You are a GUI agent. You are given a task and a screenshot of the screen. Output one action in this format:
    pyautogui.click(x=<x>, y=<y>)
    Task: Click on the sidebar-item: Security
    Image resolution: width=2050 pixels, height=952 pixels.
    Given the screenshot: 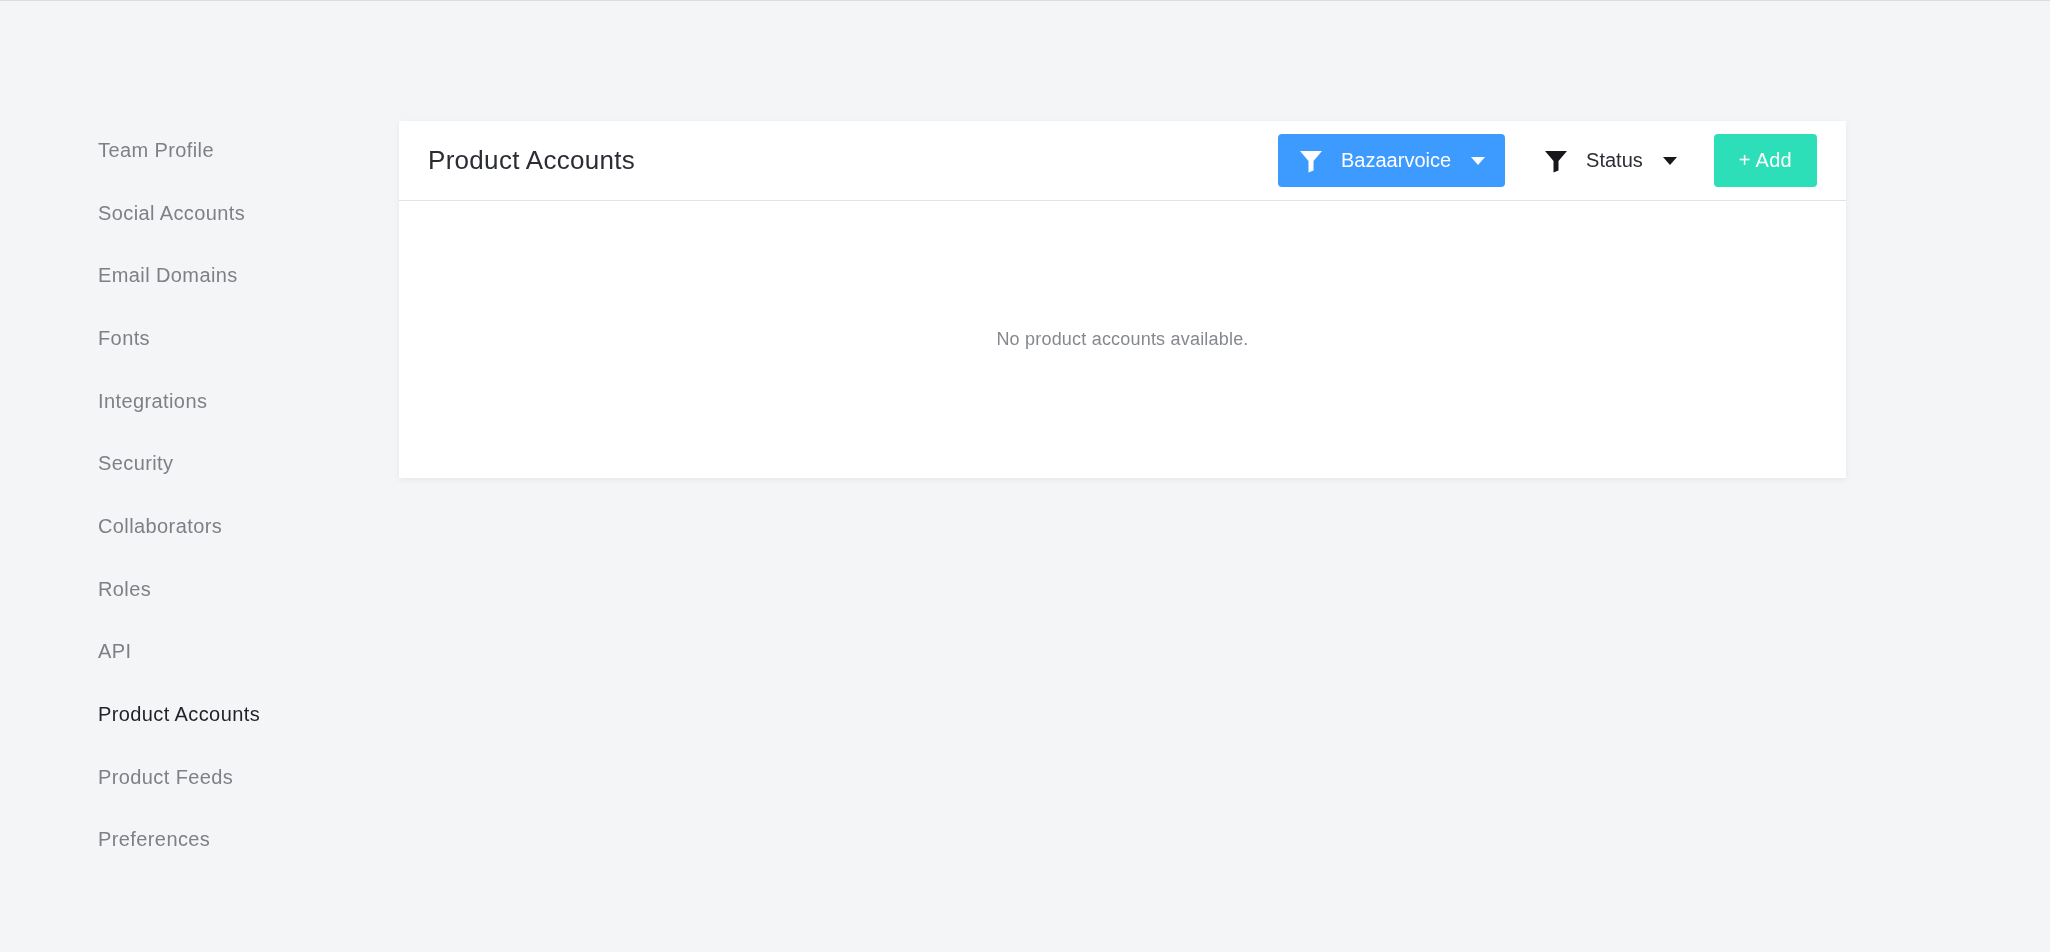 What is the action you would take?
    pyautogui.click(x=136, y=464)
    